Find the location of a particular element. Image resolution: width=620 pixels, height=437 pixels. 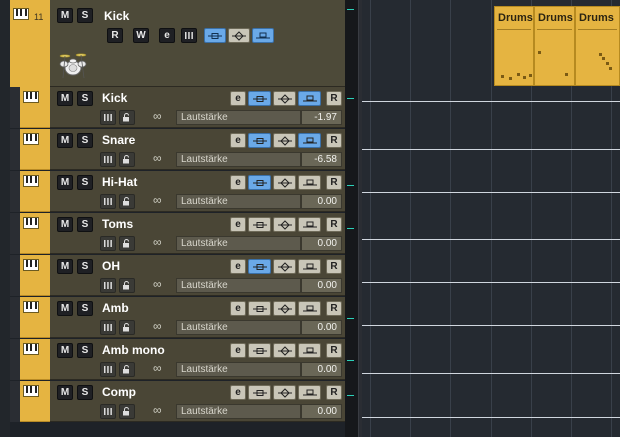

track-name: Snare is located at coordinates (118, 140).